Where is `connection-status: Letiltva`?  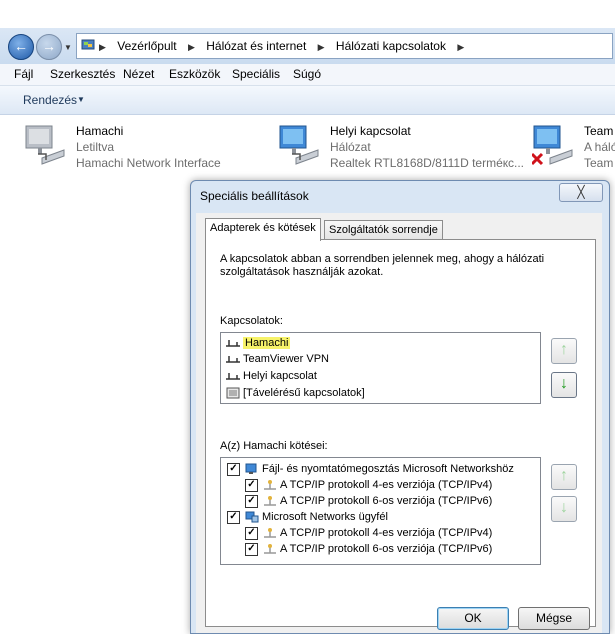
connection-status: Letiltva is located at coordinates (95, 147).